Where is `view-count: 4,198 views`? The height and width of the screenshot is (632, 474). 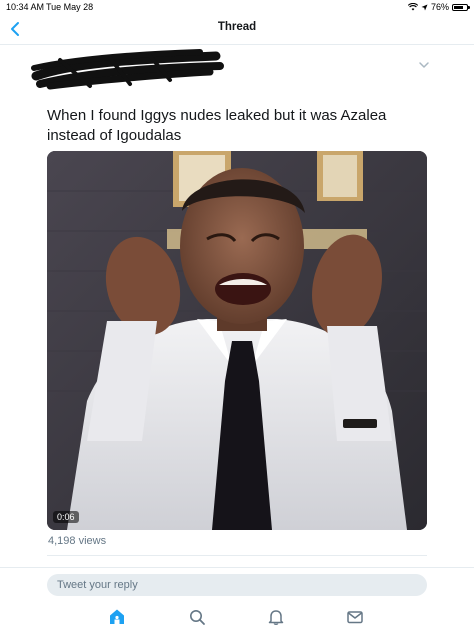
view-count: 4,198 views is located at coordinates (77, 541).